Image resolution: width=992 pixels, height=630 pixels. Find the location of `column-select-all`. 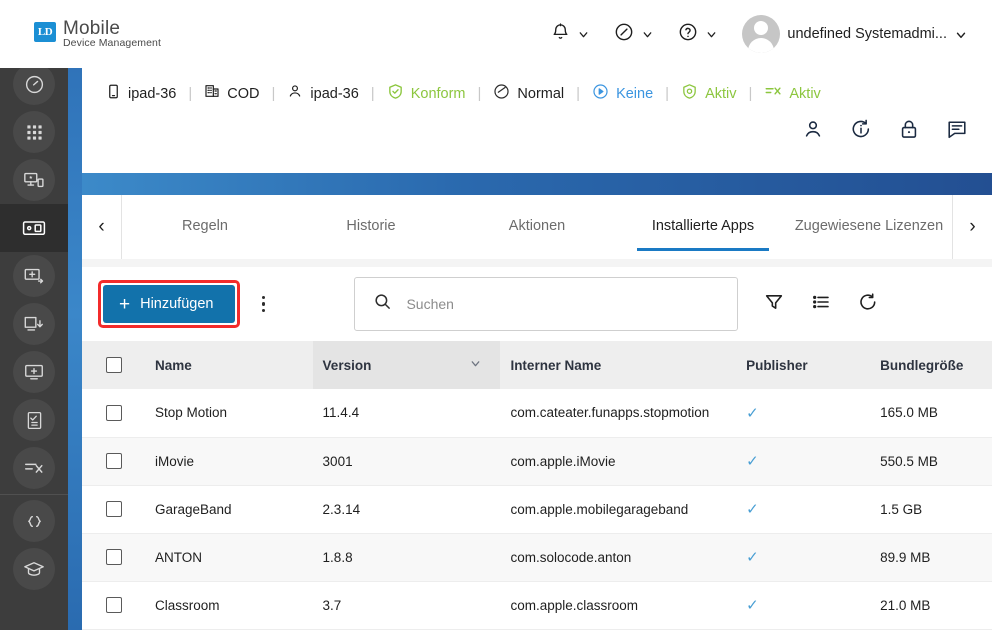

column-select-all is located at coordinates (113, 365).